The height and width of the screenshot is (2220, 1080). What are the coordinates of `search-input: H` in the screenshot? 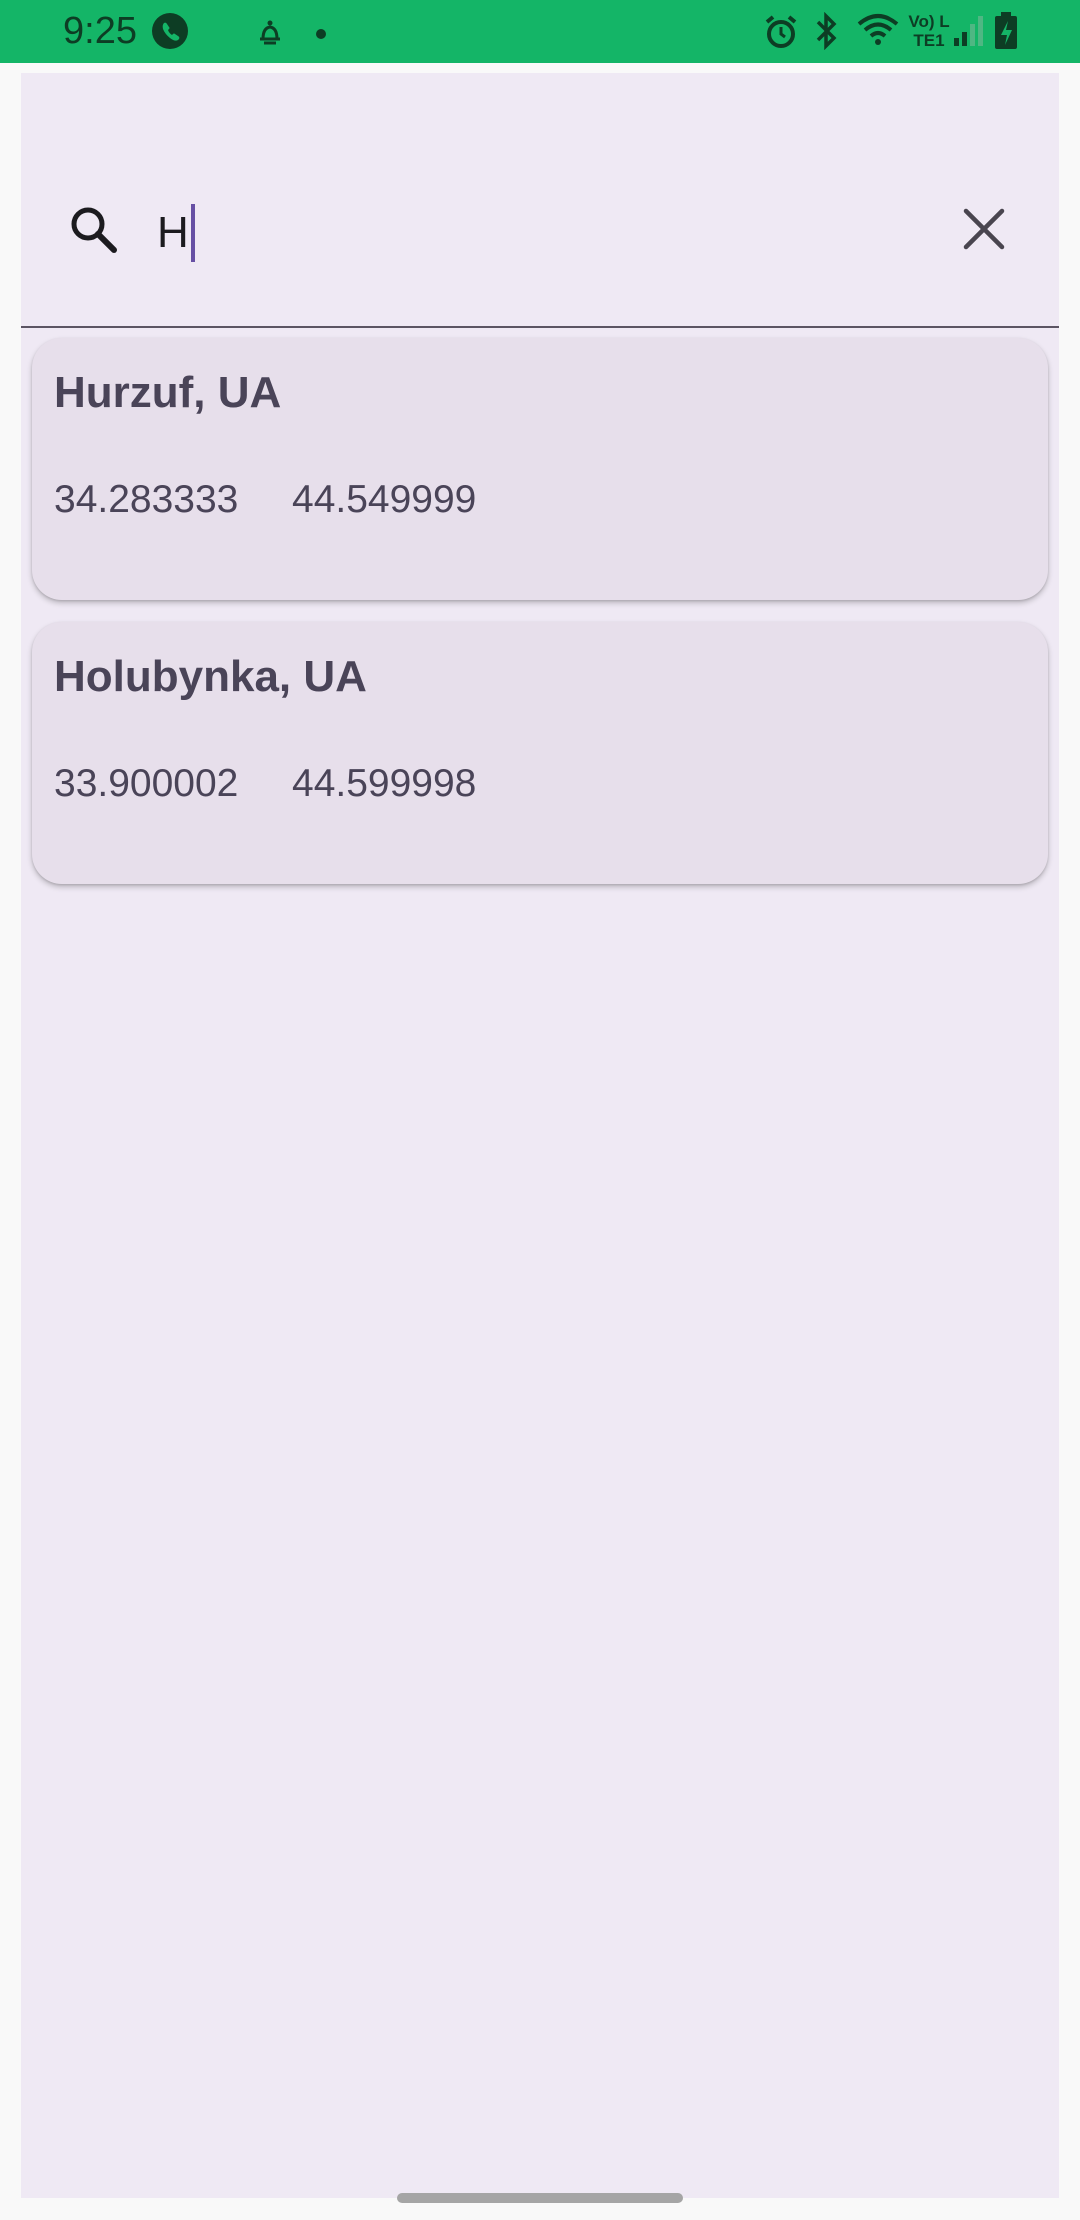 It's located at (176, 233).